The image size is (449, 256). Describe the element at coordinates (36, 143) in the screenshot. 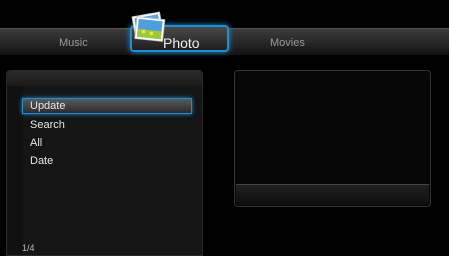

I see `menu-item-all: All` at that location.